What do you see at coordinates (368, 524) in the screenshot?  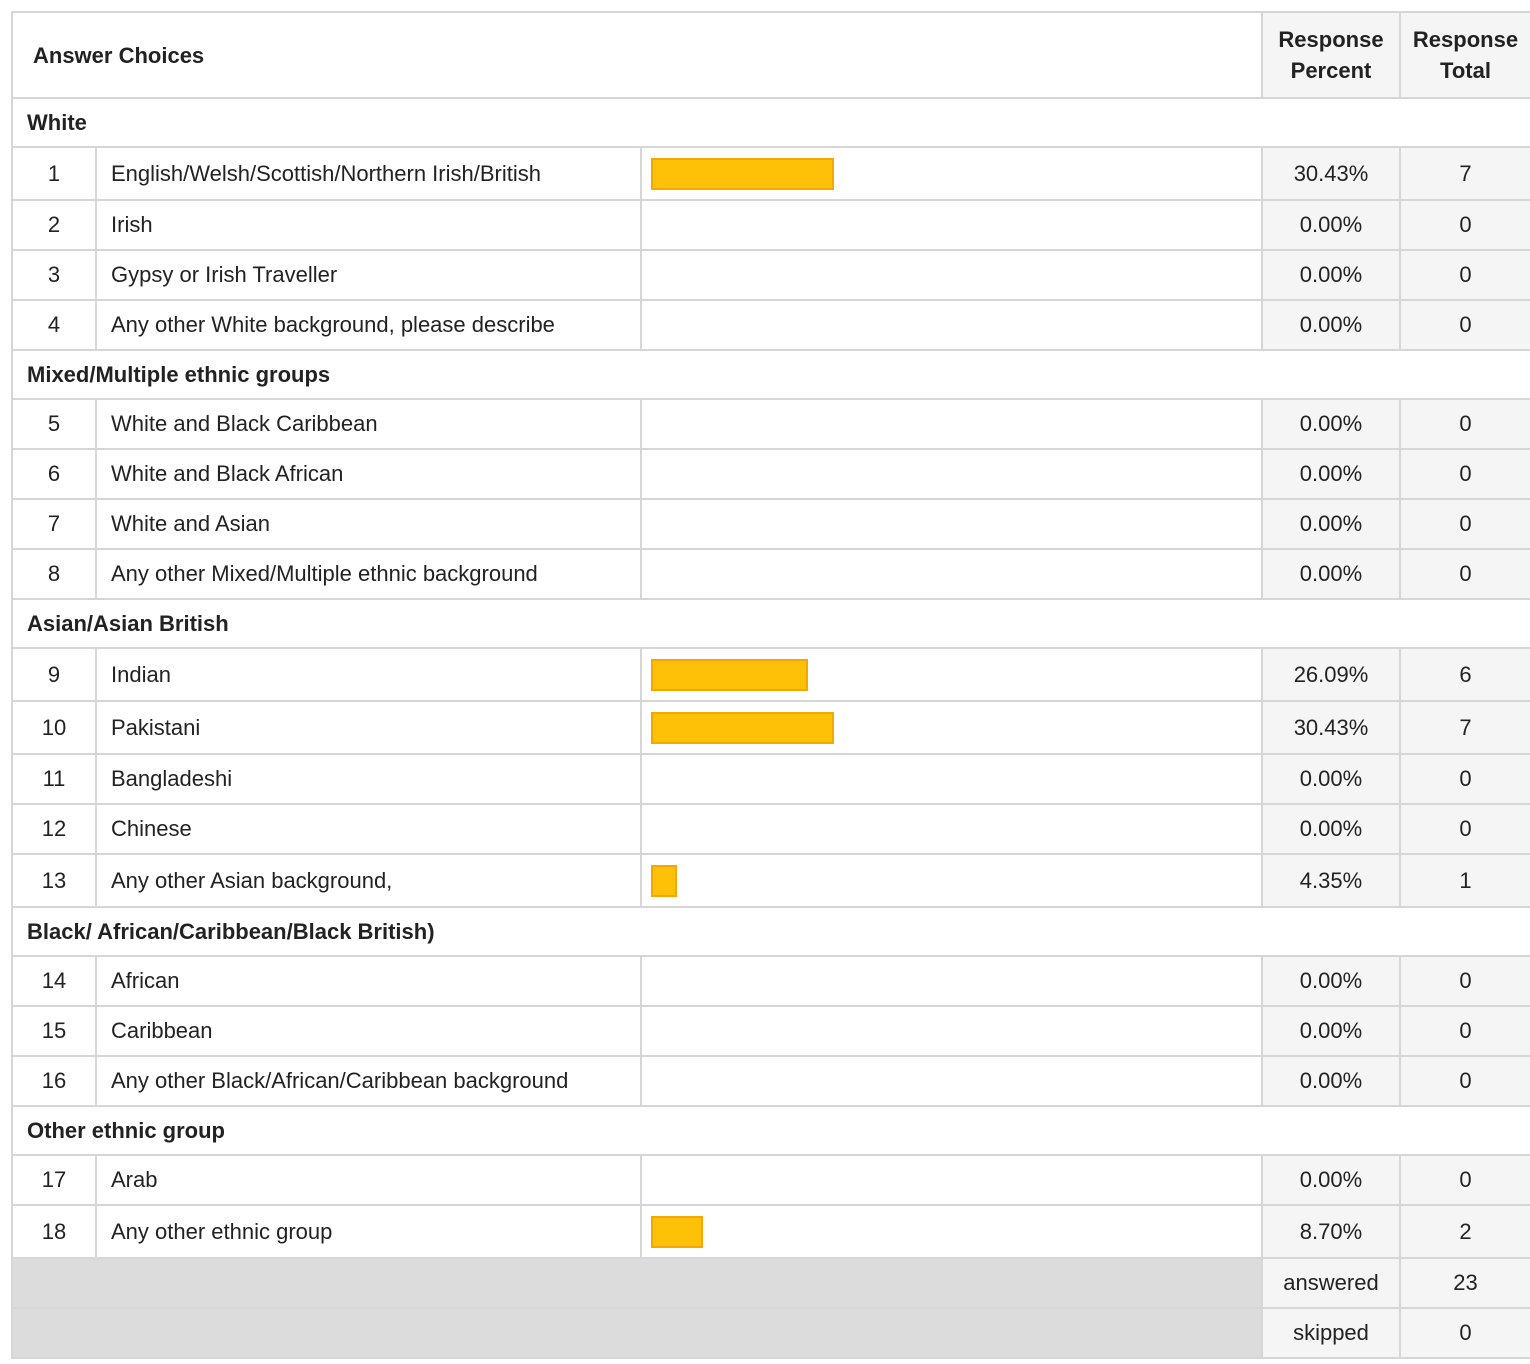 I see `choice-label: White and Asian` at bounding box center [368, 524].